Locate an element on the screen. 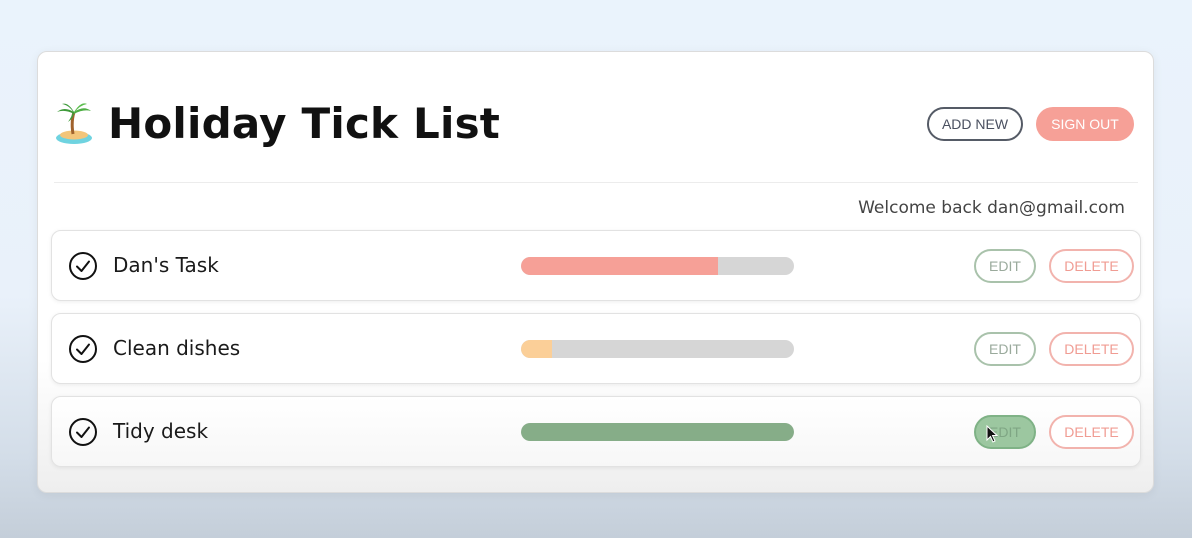 This screenshot has height=538, width=1192. mouse-cursor-icon is located at coordinates (992, 434).